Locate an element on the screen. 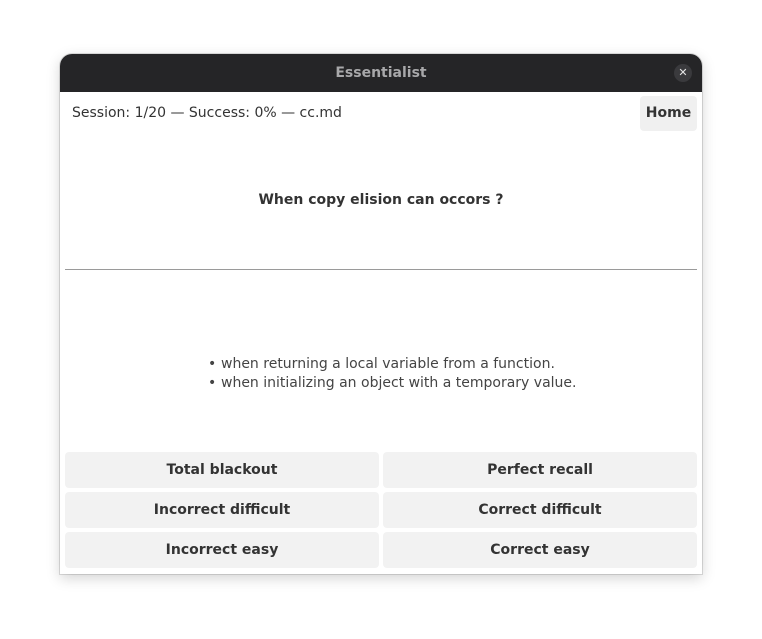 The height and width of the screenshot is (639, 762). title-bar: Essentialist ✕ is located at coordinates (381, 73).